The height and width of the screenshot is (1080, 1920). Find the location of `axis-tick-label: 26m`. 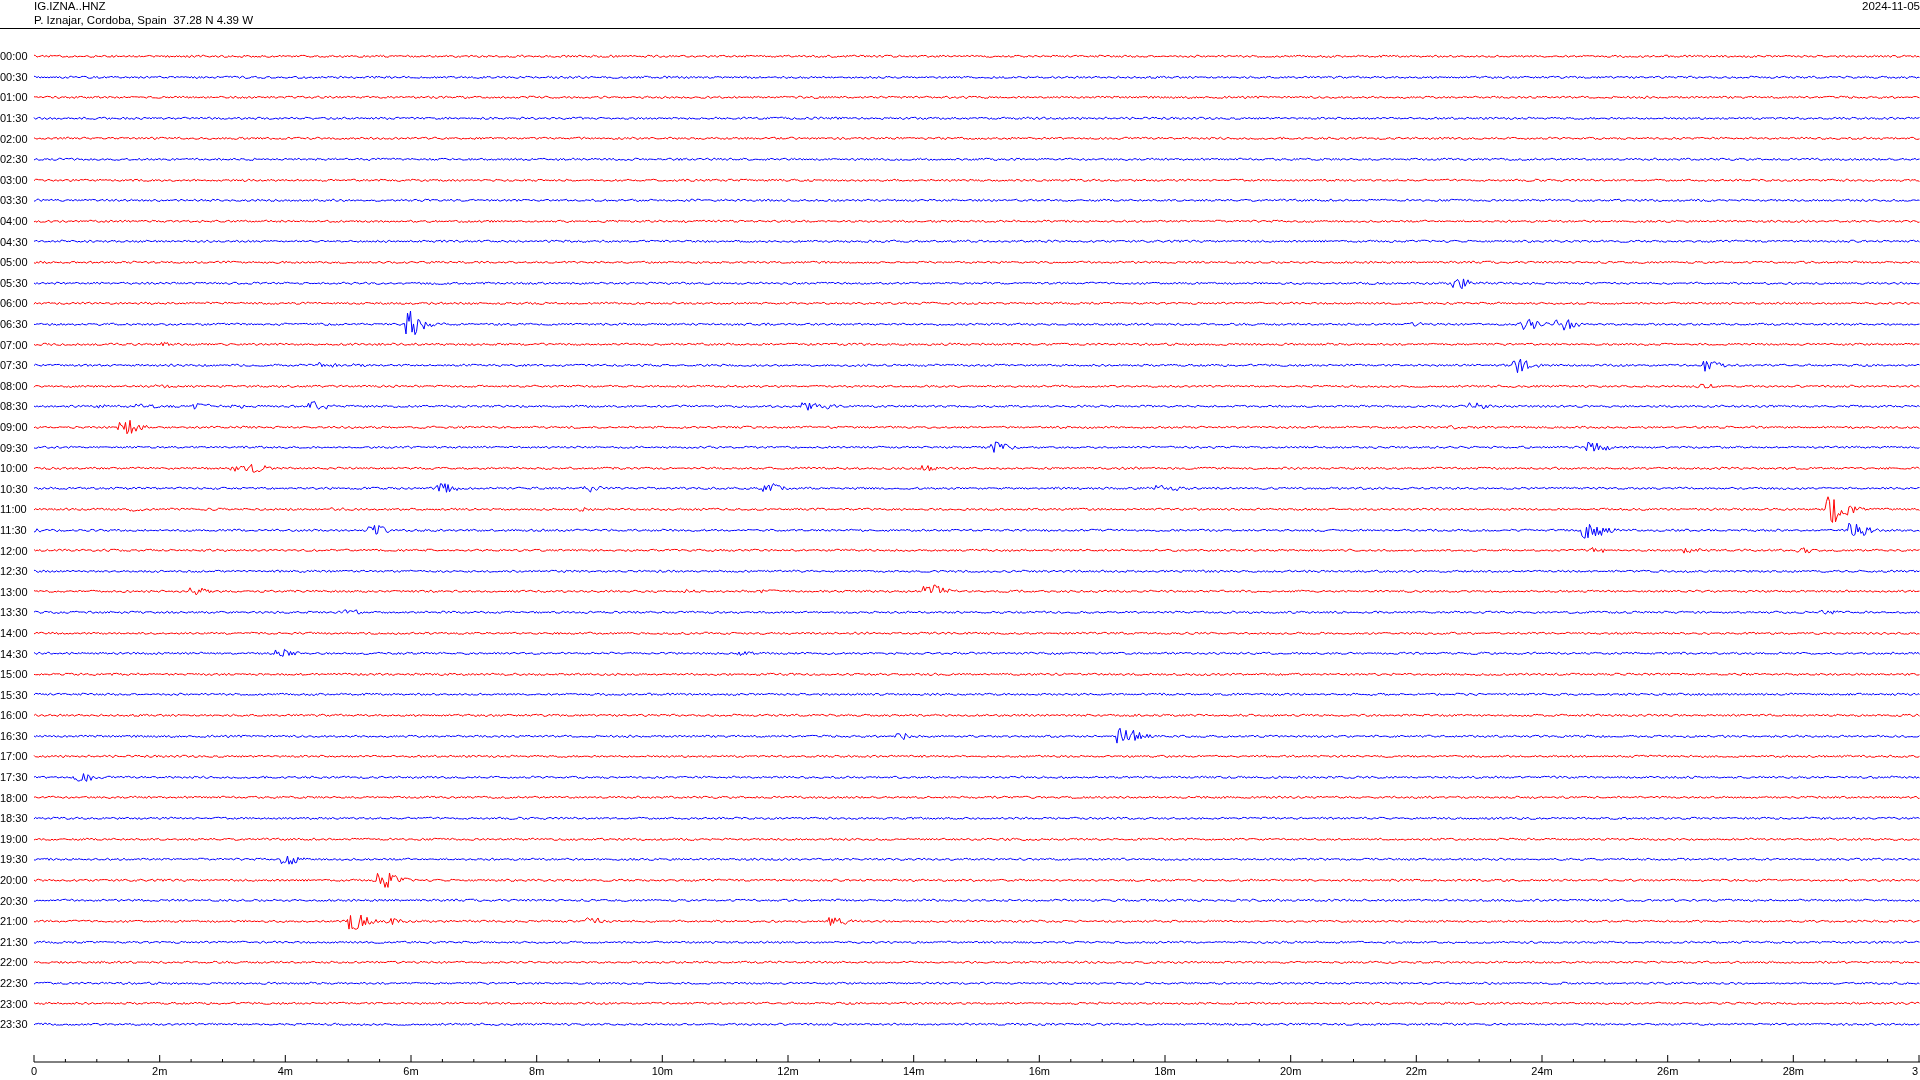

axis-tick-label: 26m is located at coordinates (1667, 1070).